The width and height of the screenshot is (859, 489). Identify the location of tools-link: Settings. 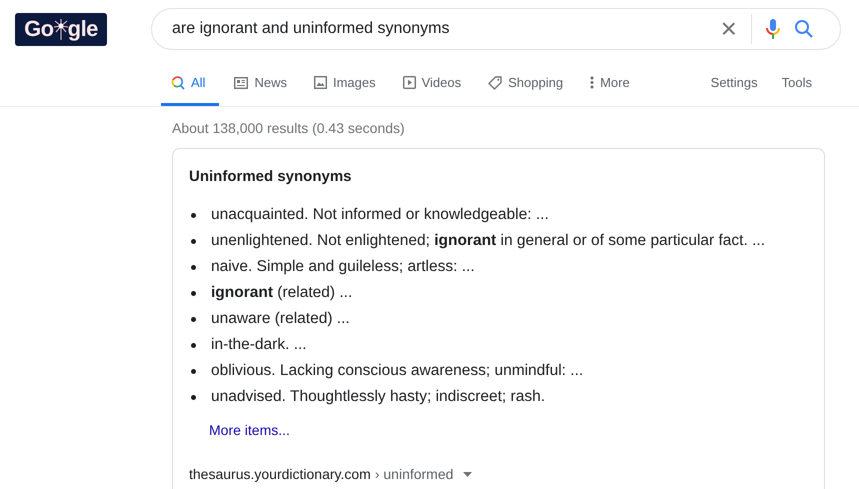
(734, 82).